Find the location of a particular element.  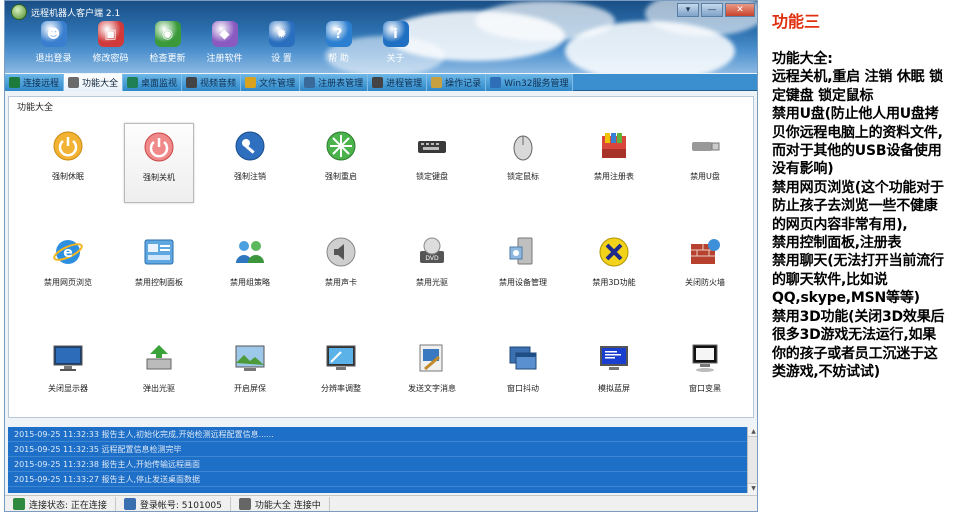

control-panel-icon is located at coordinates (159, 252).